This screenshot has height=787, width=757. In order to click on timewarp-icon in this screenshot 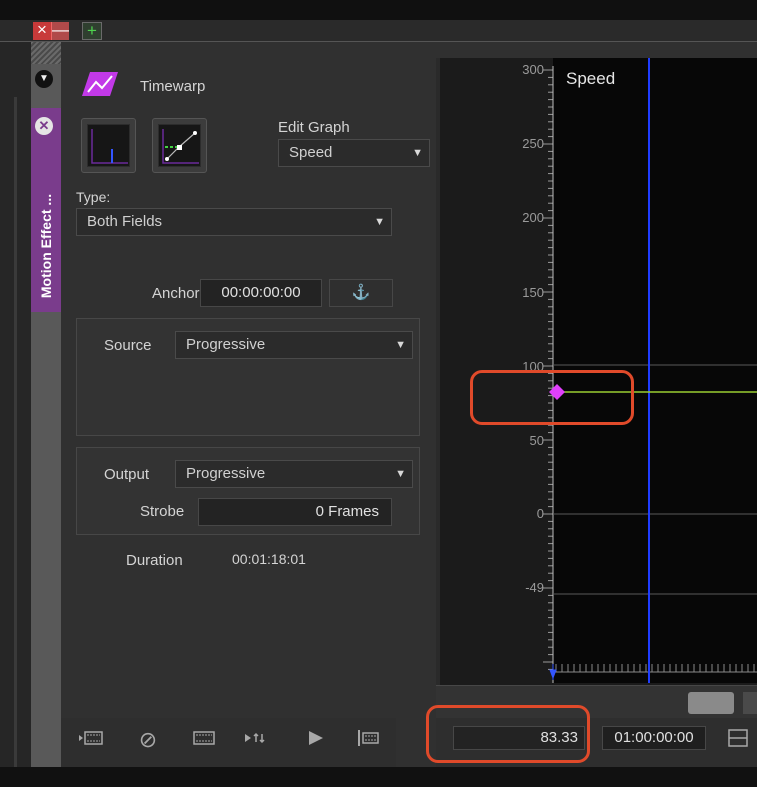, I will do `click(100, 84)`.